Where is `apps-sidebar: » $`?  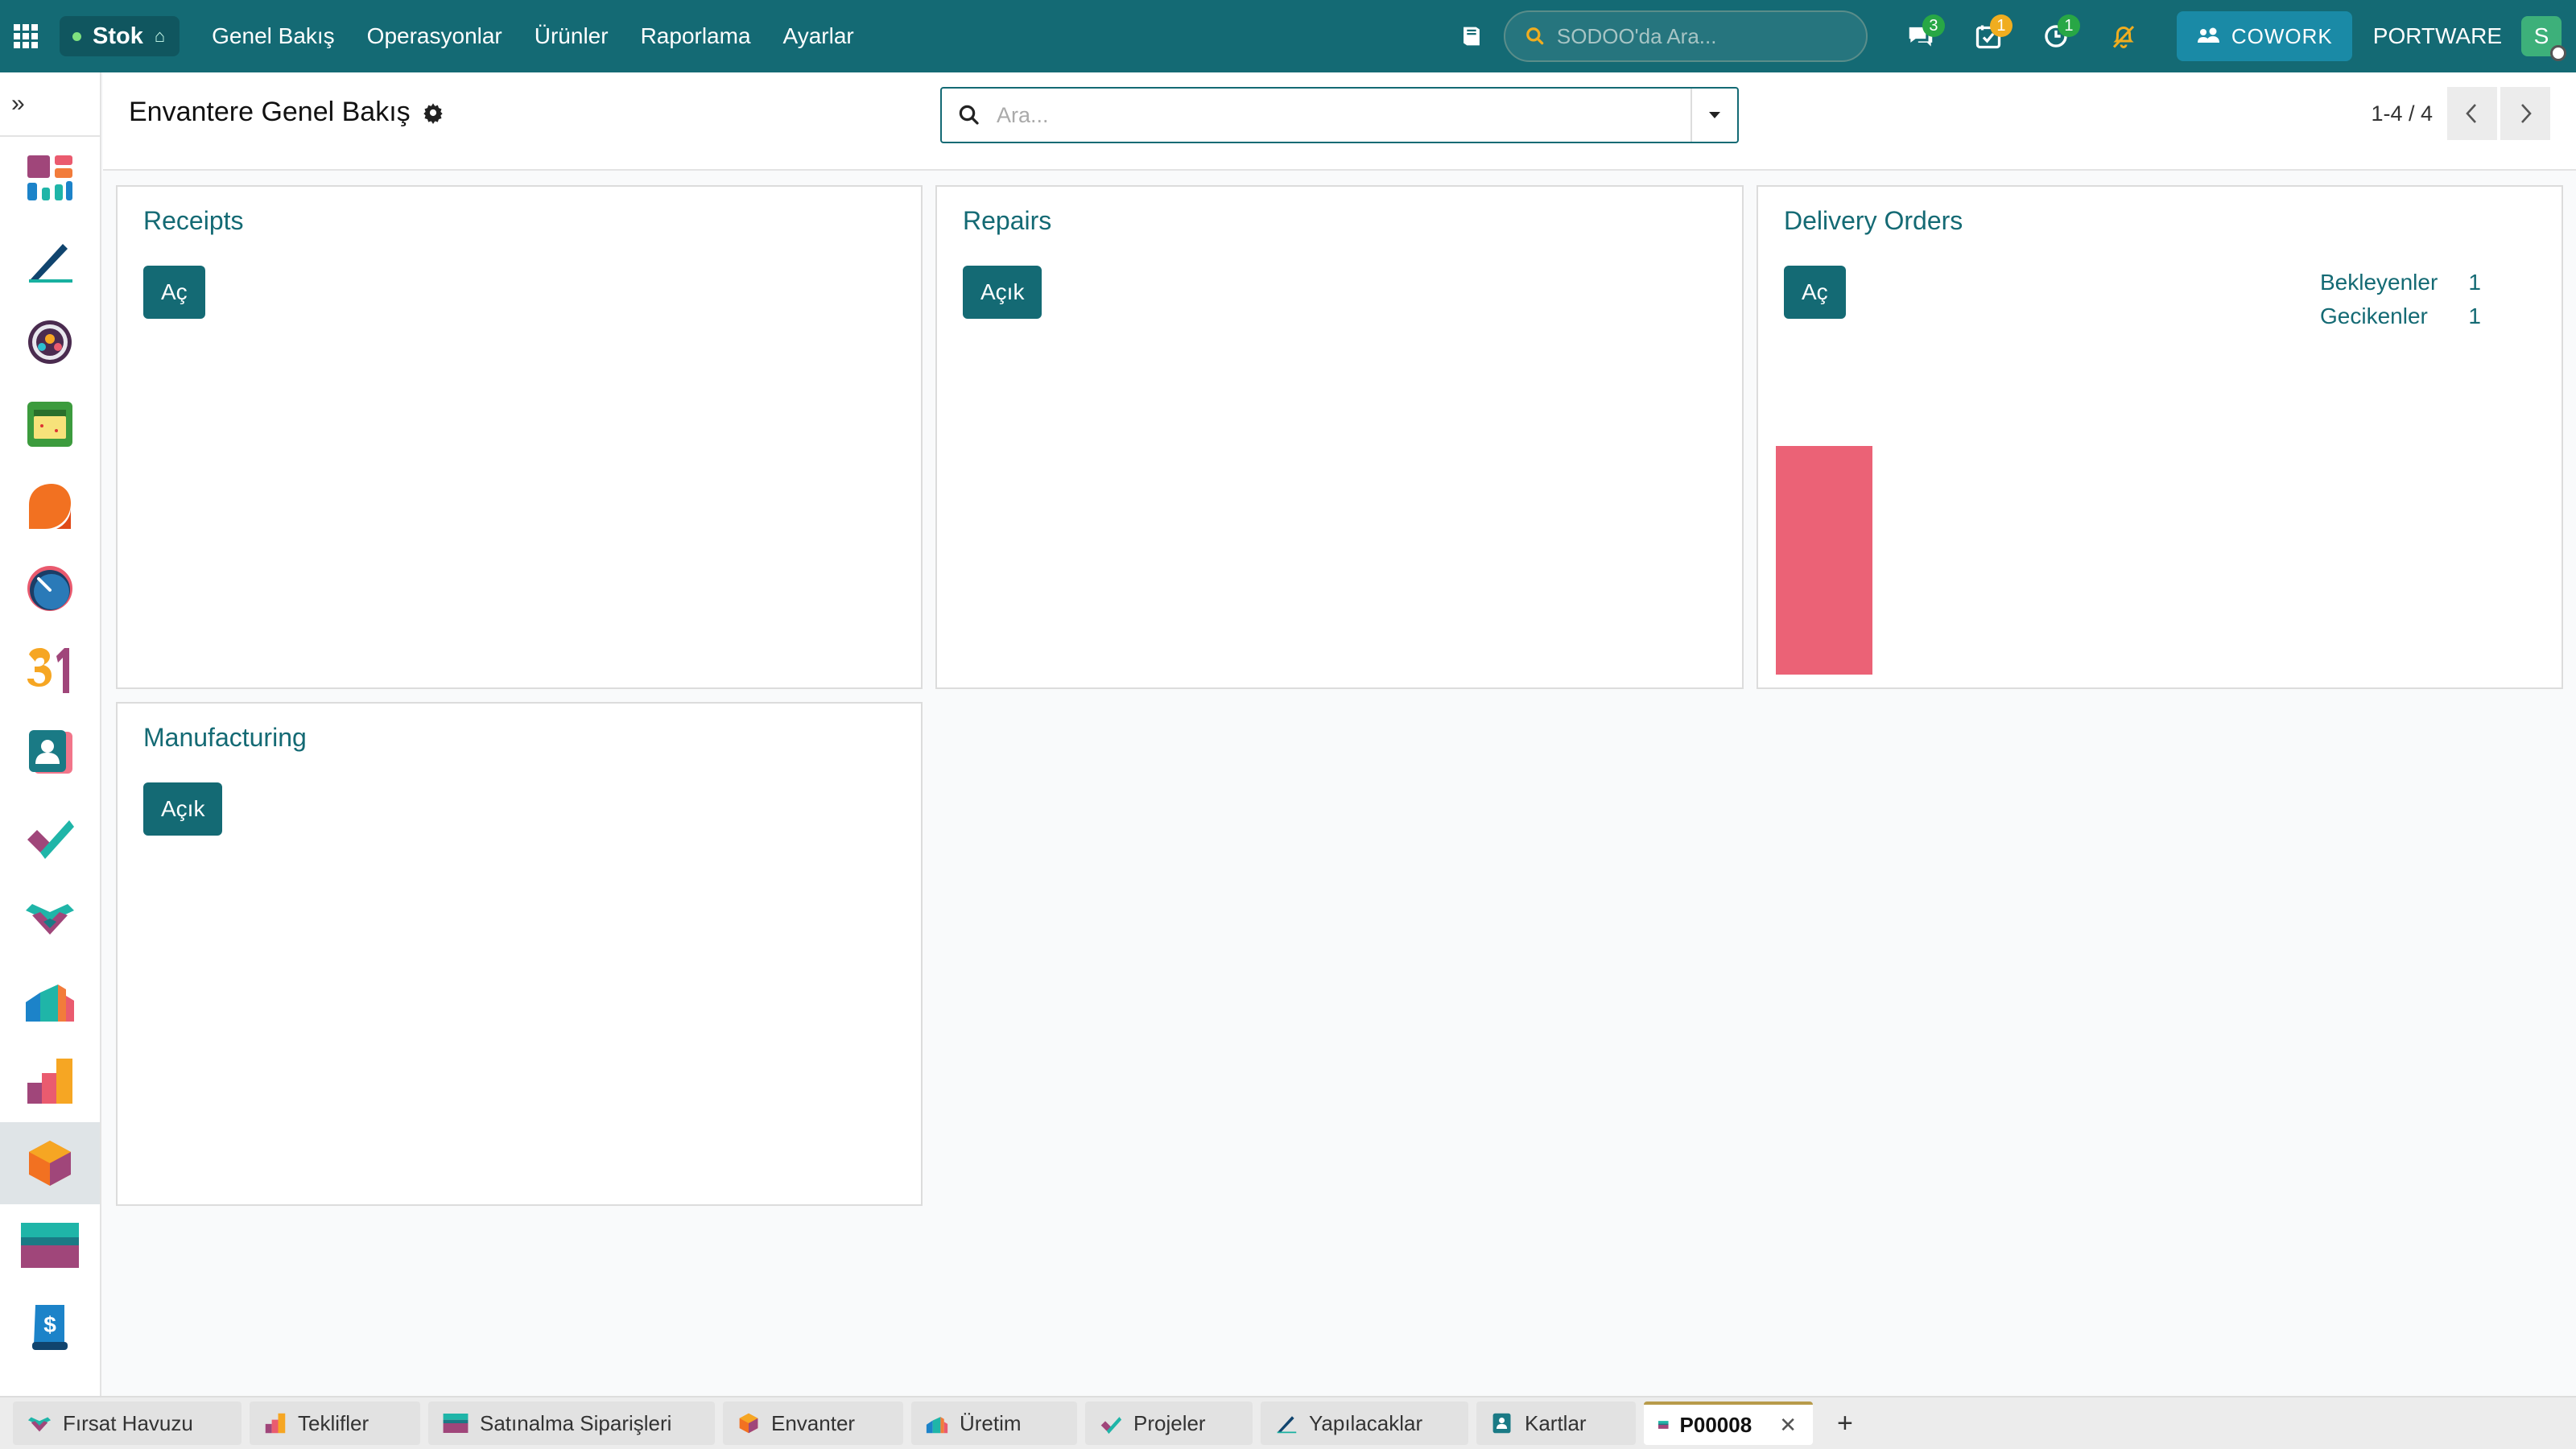
apps-sidebar: » $ is located at coordinates (50, 734).